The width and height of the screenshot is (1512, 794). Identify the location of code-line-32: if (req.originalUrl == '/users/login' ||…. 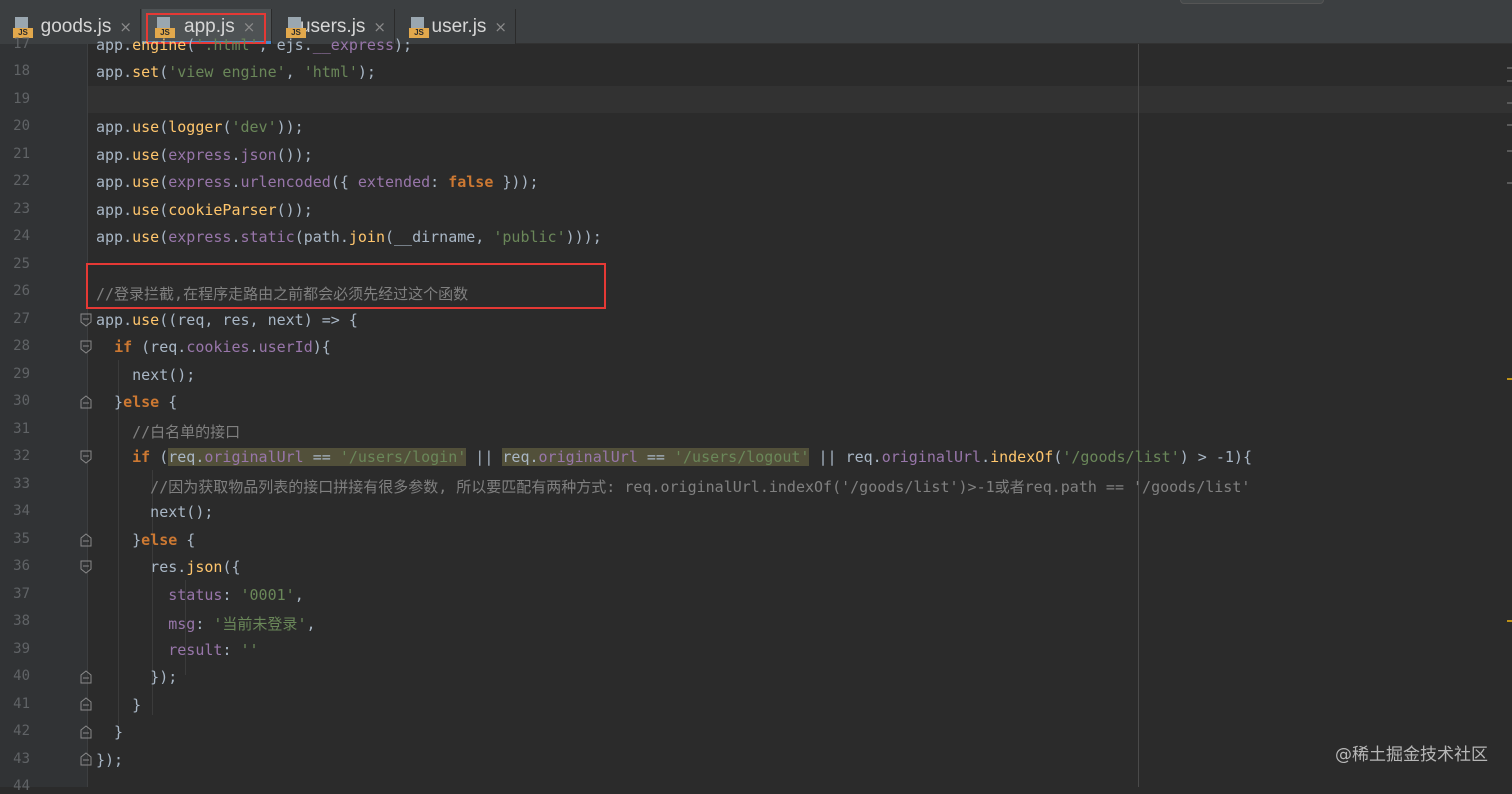
(692, 457).